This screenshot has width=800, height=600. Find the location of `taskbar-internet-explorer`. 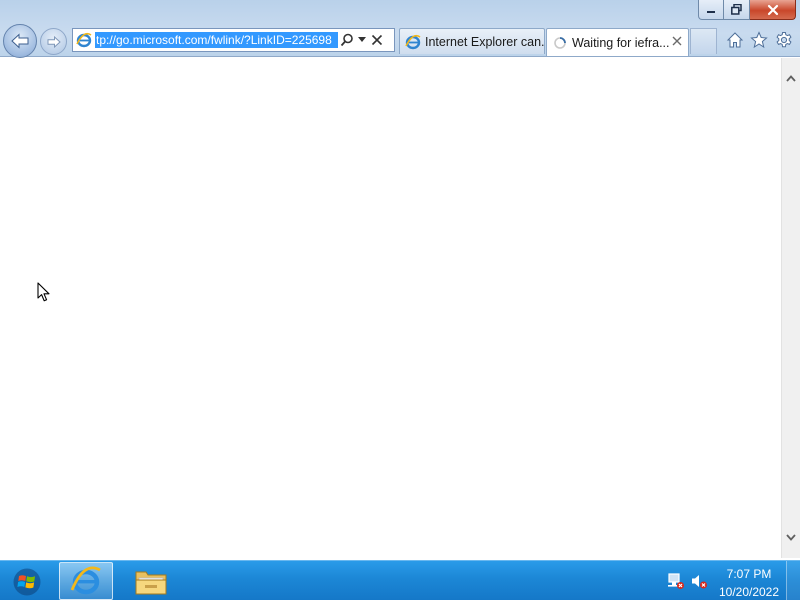

taskbar-internet-explorer is located at coordinates (86, 581).